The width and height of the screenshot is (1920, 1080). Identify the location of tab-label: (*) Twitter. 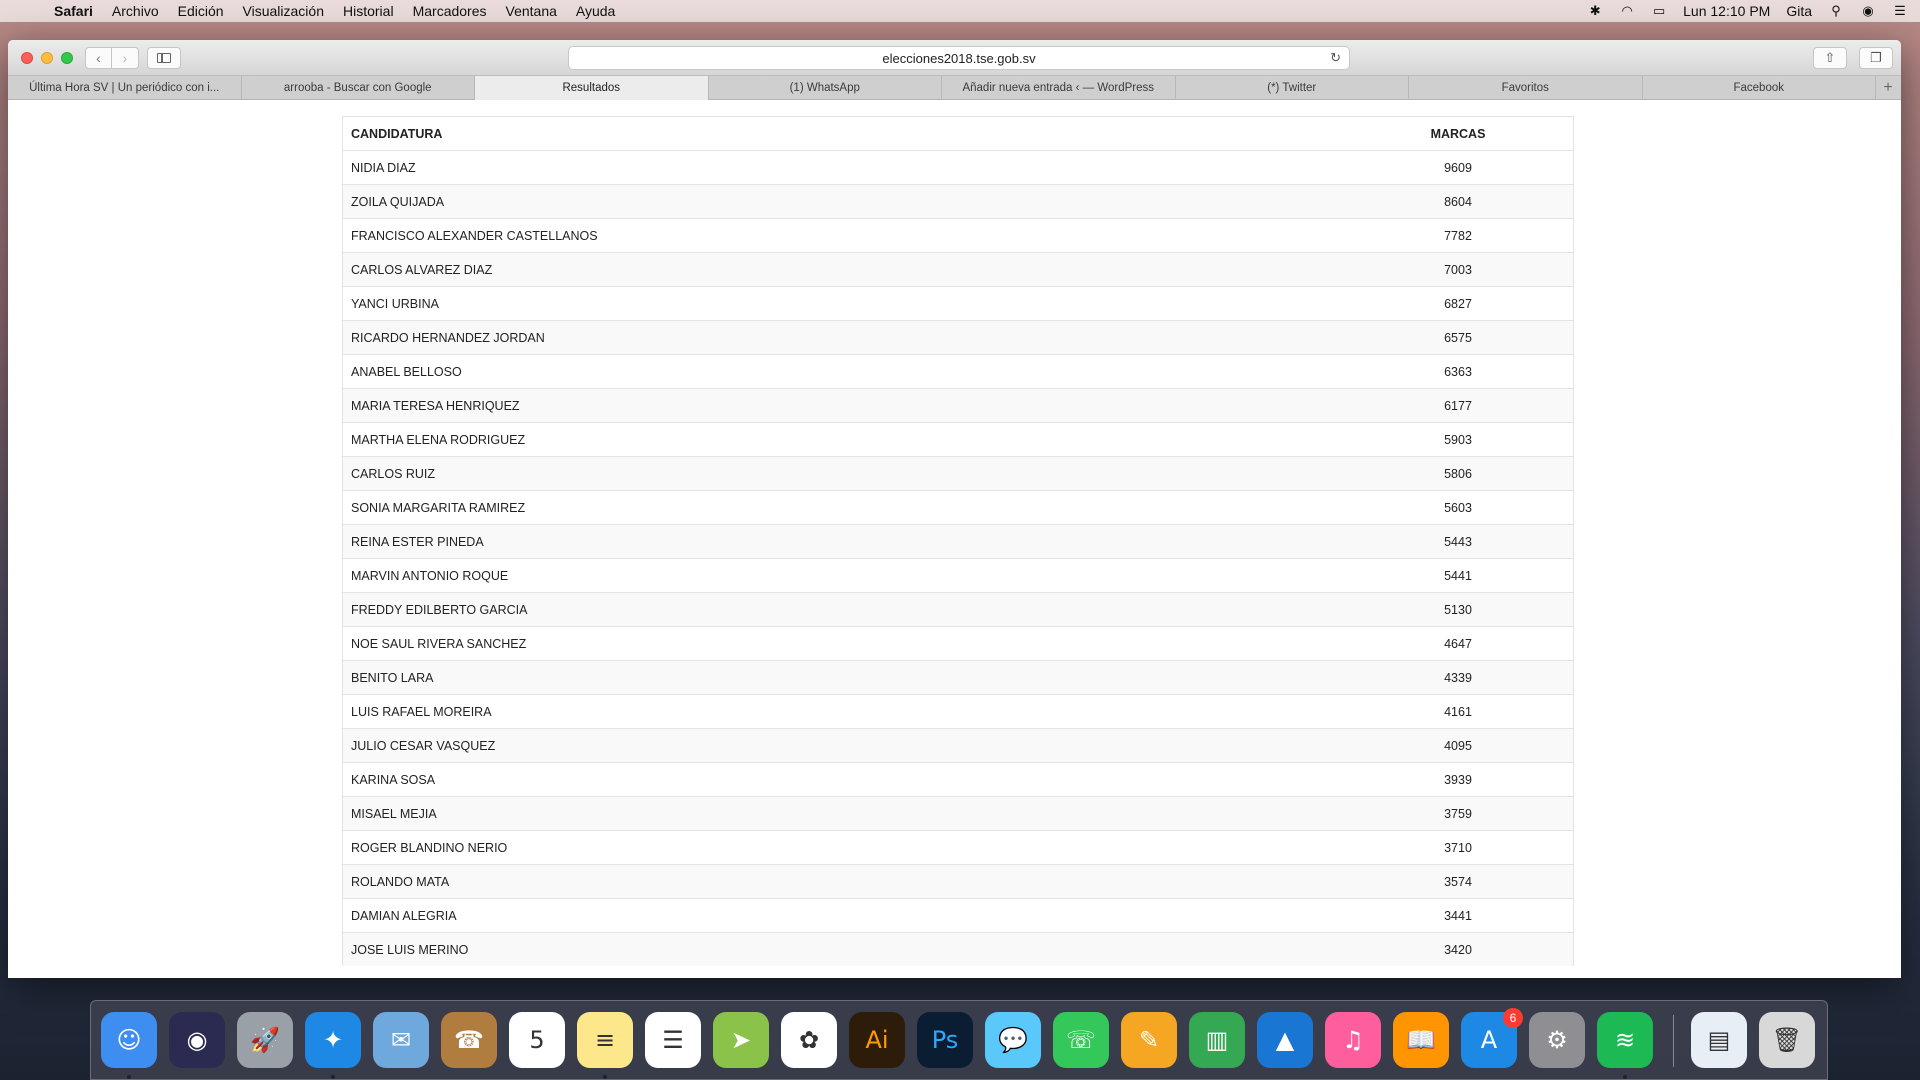
(1292, 88).